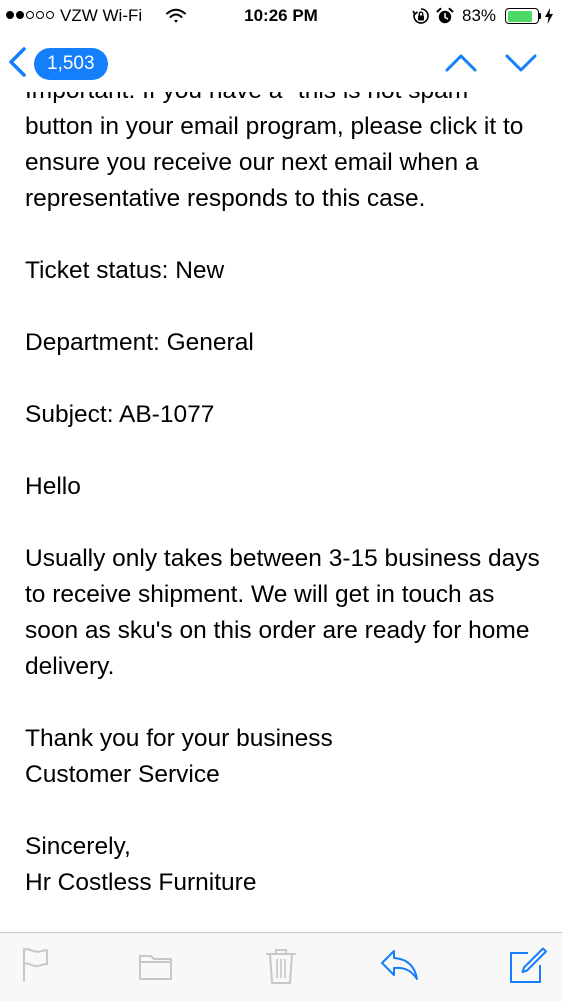 The image size is (562, 1001). I want to click on charging-bolt-icon, so click(549, 18).